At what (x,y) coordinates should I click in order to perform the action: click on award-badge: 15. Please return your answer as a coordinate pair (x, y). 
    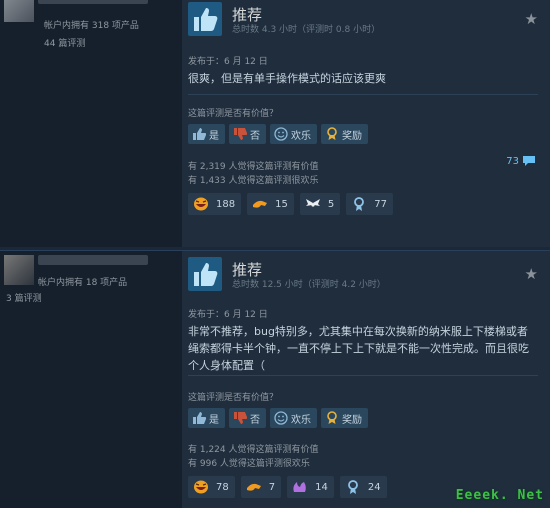
    Looking at the image, I should click on (270, 204).